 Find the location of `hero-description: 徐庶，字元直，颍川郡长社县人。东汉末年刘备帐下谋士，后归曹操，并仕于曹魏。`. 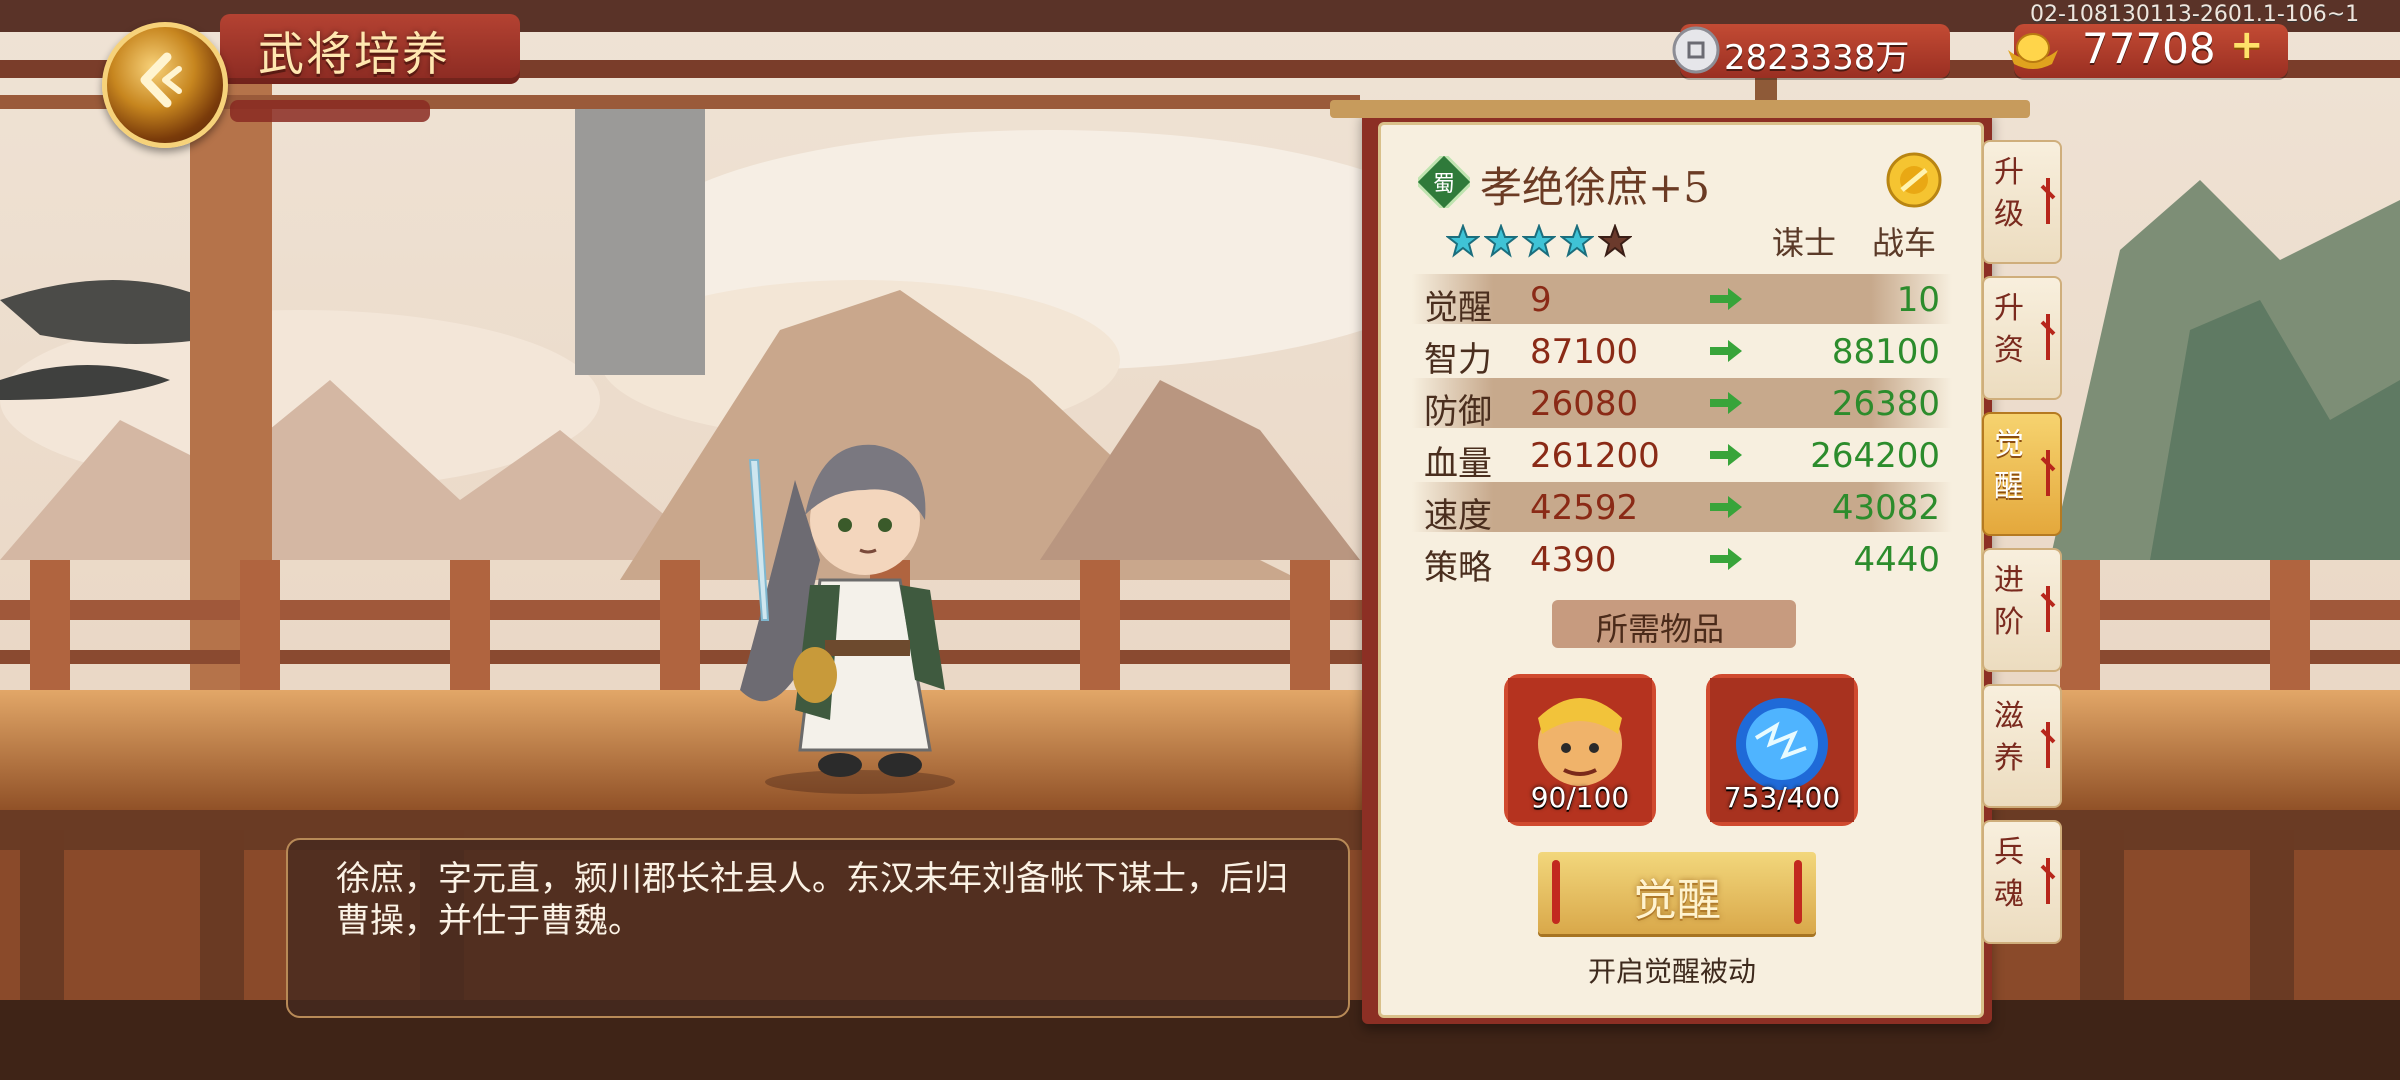

hero-description: 徐庶，字元直，颍川郡长社县人。东汉末年刘备帐下谋士，后归曹操，并仕于曹魏。 is located at coordinates (812, 900).